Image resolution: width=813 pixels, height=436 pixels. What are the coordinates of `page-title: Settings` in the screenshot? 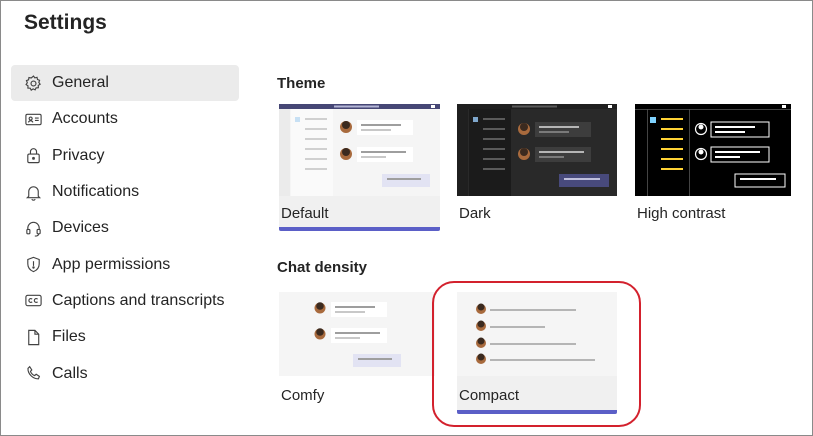 It's located at (65, 22).